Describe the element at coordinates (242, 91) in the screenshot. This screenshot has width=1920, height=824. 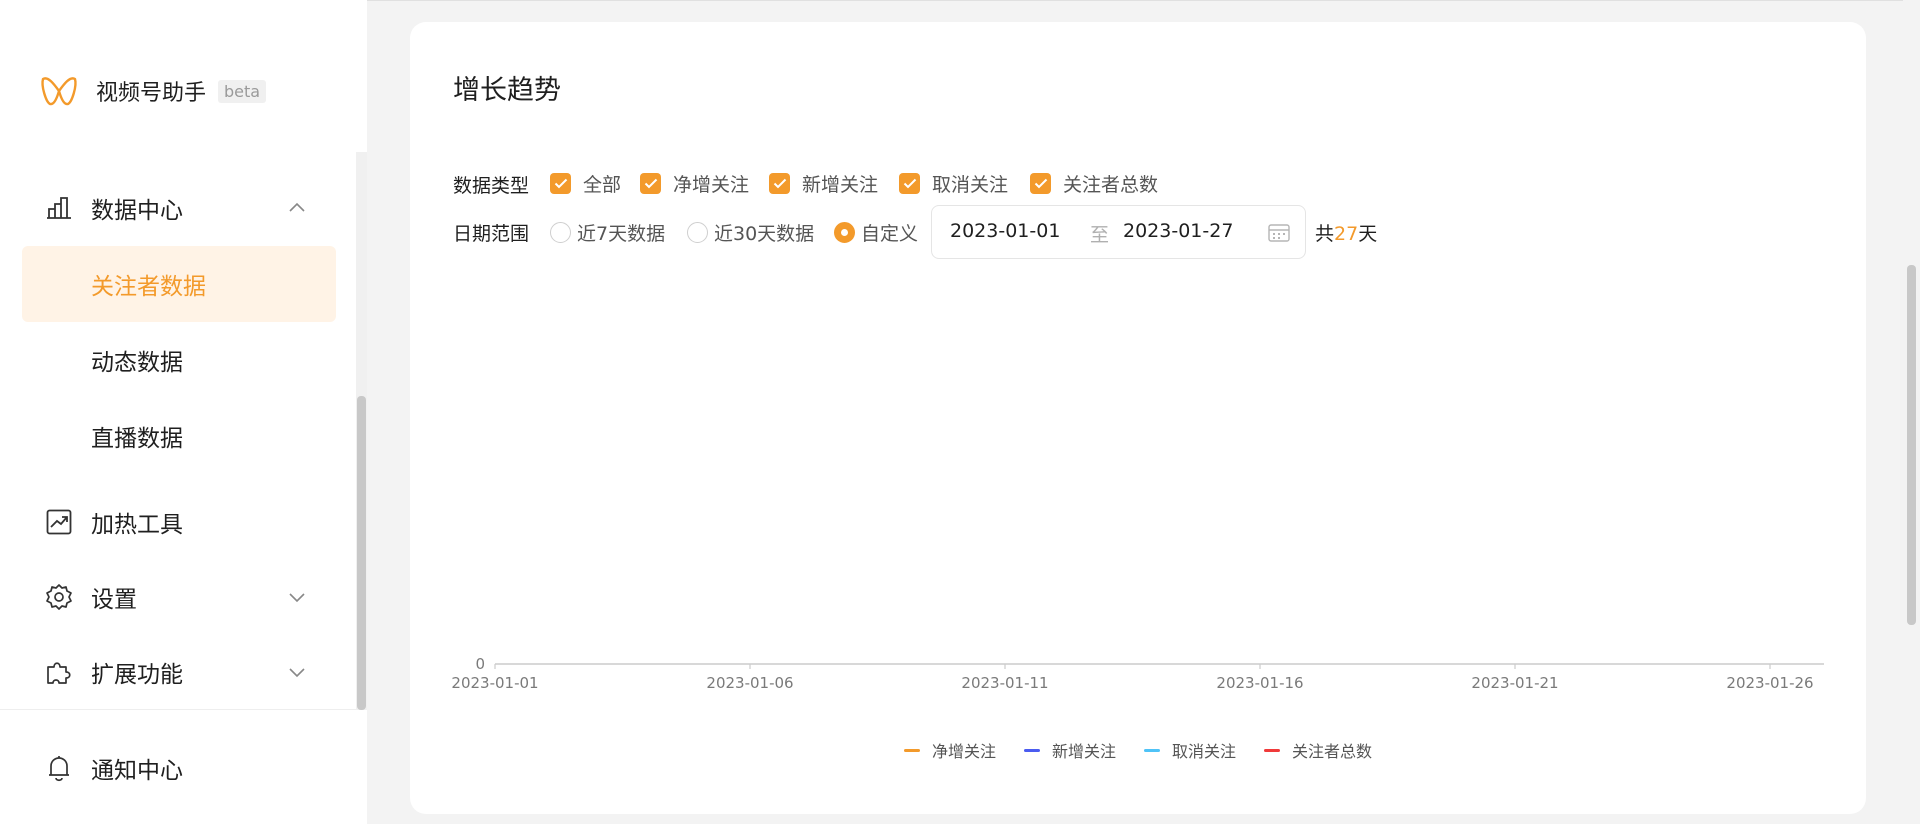
I see `beta-badge: beta` at that location.